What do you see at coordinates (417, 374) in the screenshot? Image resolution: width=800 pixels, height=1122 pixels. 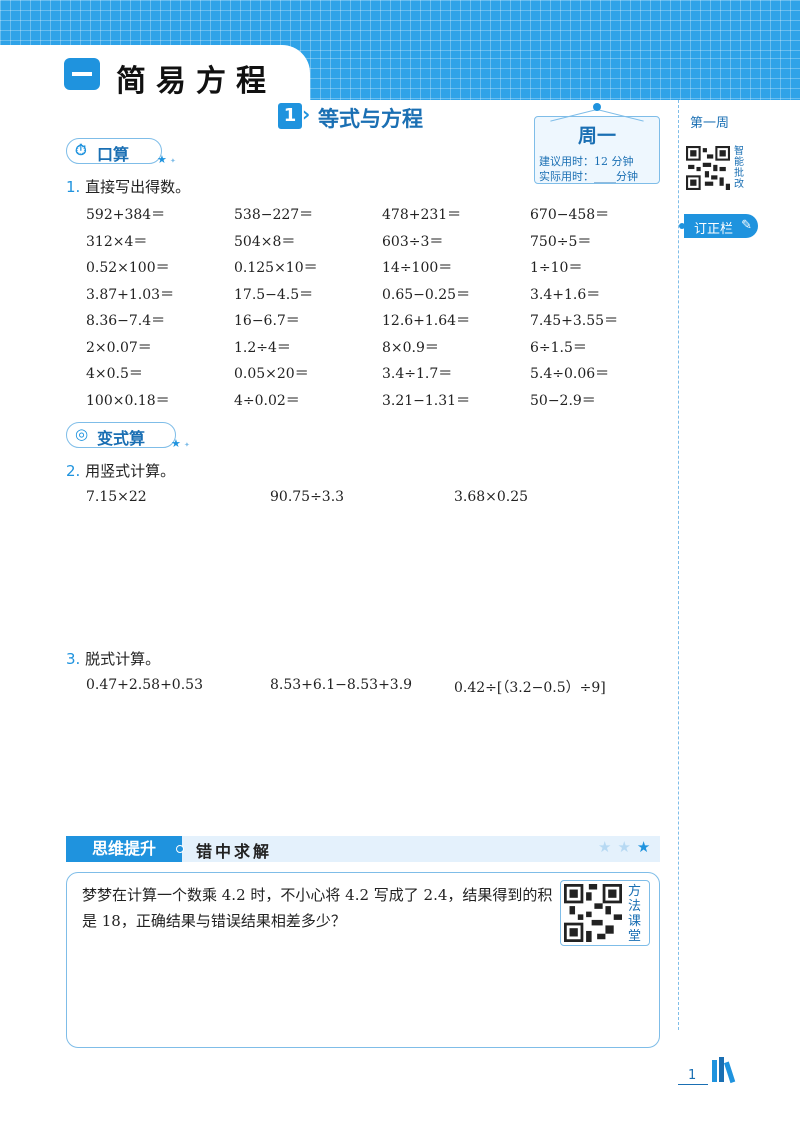 I see `oral-problem: 3.4÷1.7＝` at bounding box center [417, 374].